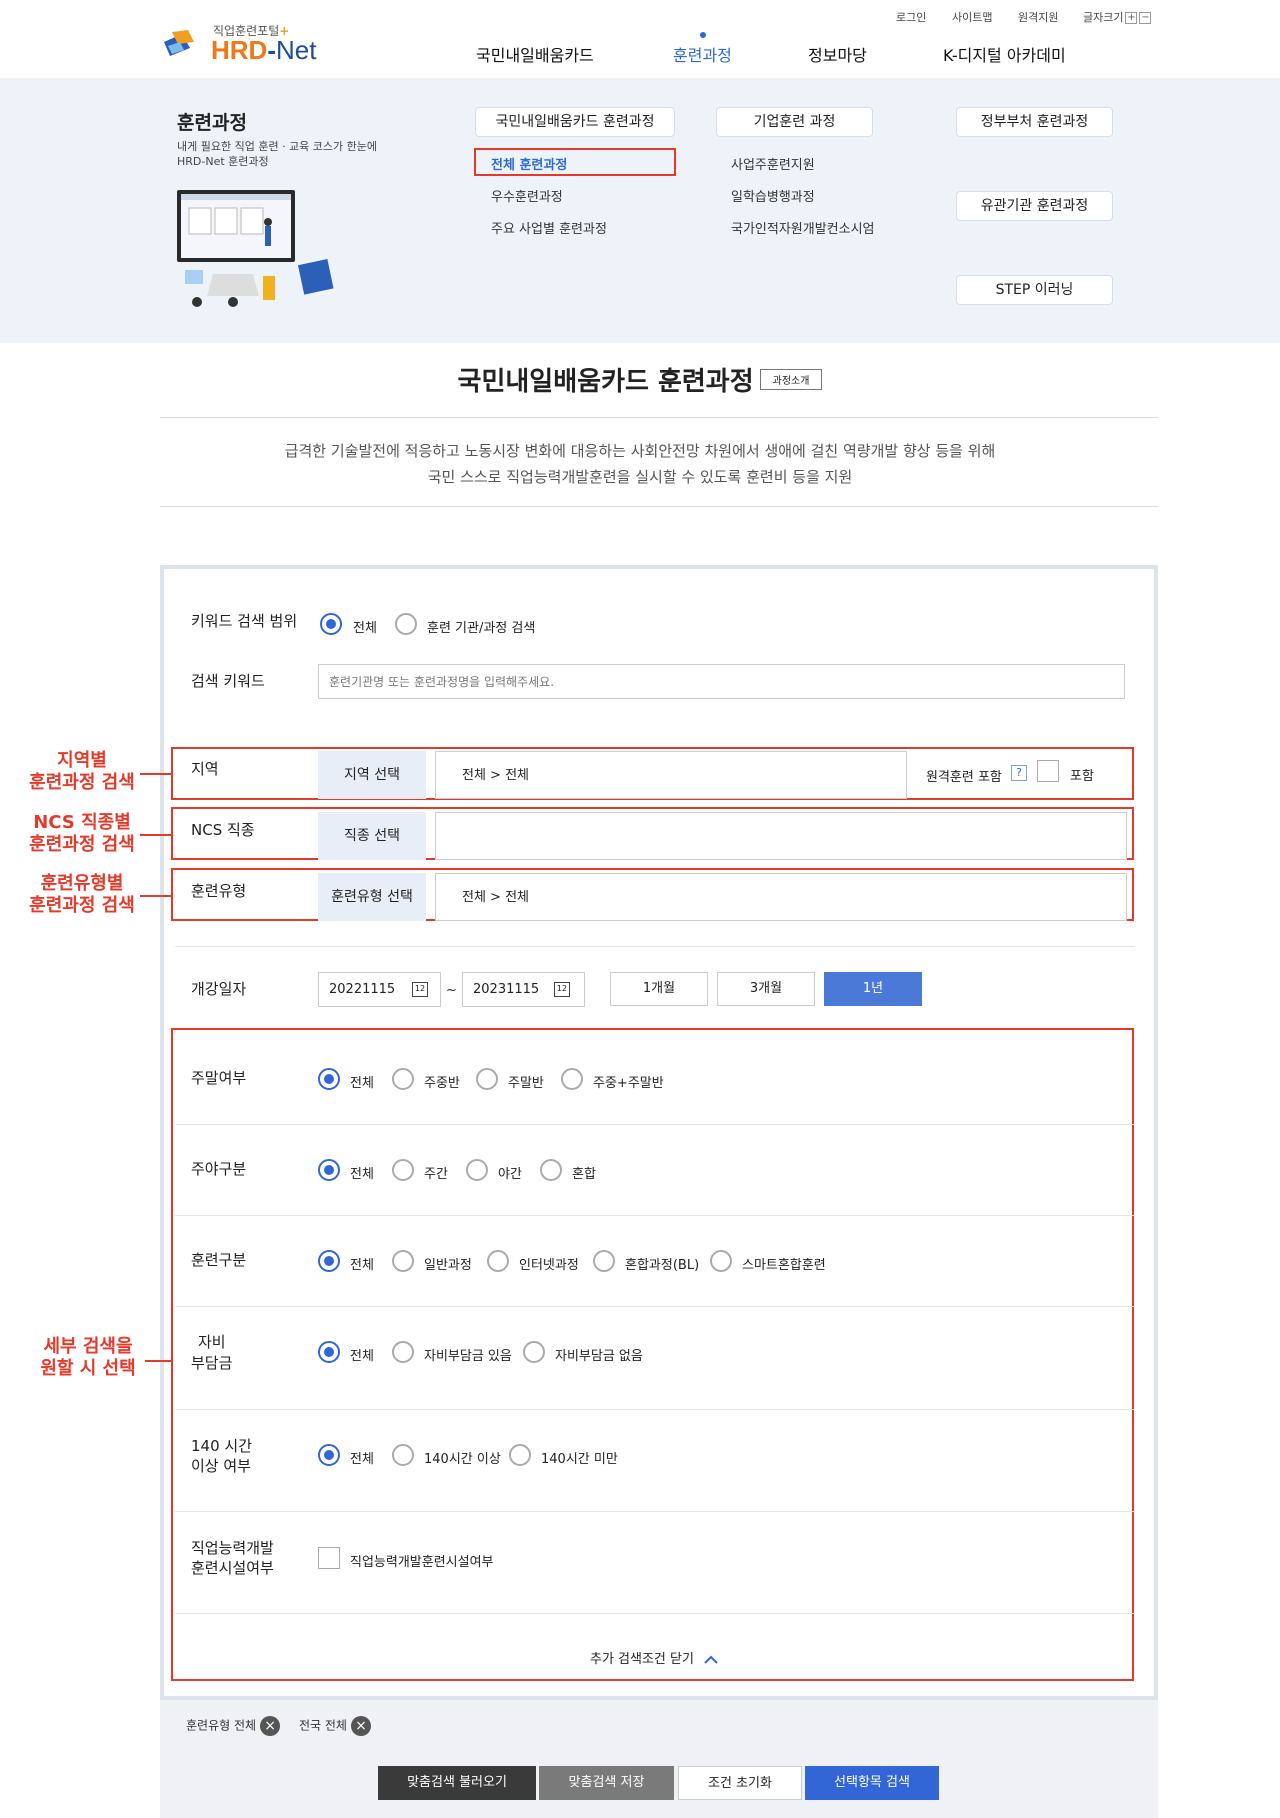  What do you see at coordinates (803, 227) in the screenshot?
I see `sublink-consortium: 국가인적자원개발컨소시엄` at bounding box center [803, 227].